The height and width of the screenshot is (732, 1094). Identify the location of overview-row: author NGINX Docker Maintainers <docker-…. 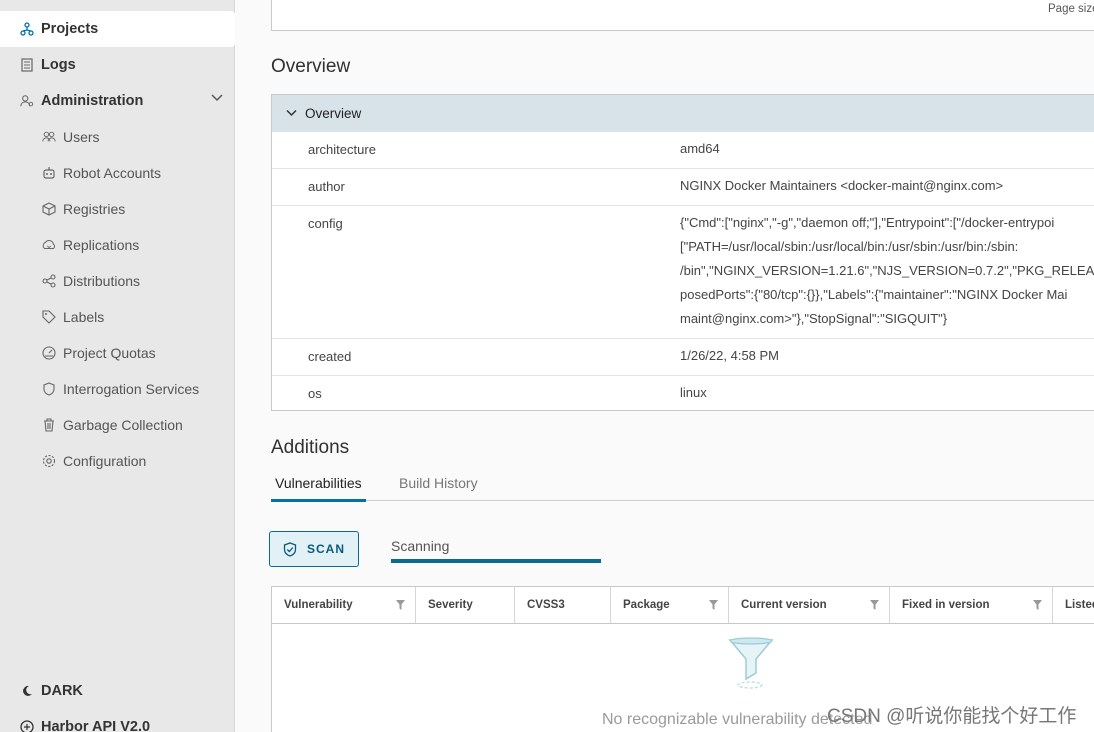
(683, 186).